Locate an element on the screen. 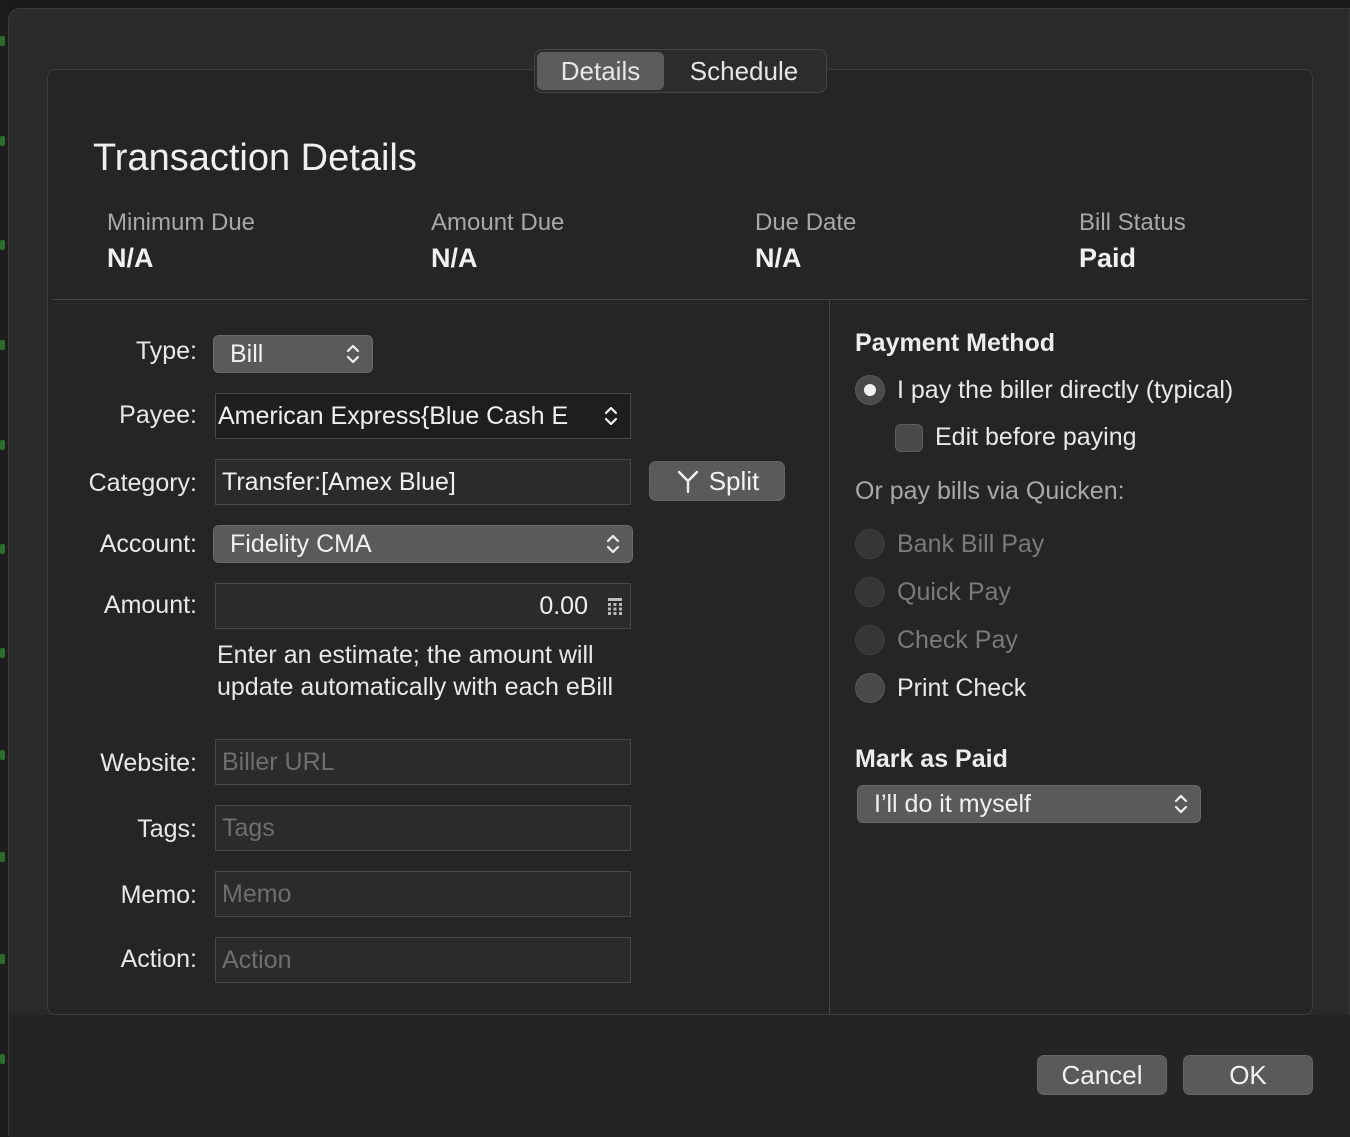 Image resolution: width=1350 pixels, height=1137 pixels. memo-placeholder: Memo is located at coordinates (257, 893).